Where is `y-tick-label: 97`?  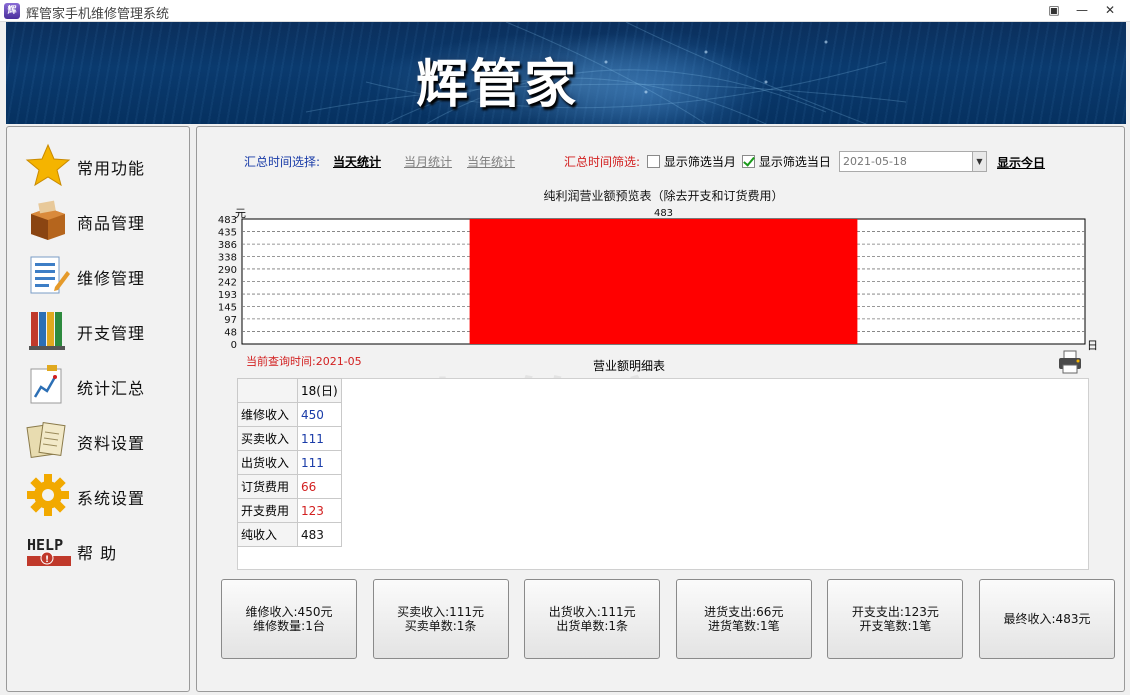 y-tick-label: 97 is located at coordinates (230, 320).